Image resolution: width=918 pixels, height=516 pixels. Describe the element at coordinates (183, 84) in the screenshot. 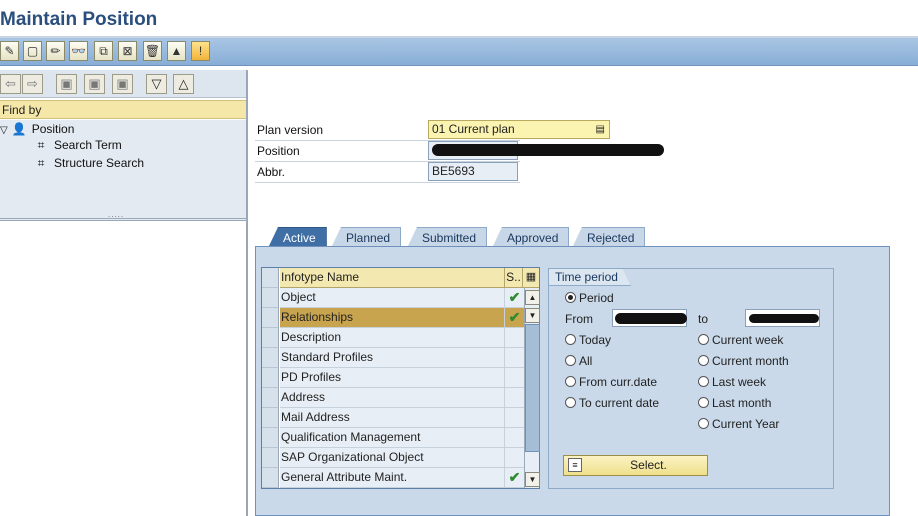

I see `collapse-all-icon: △` at that location.